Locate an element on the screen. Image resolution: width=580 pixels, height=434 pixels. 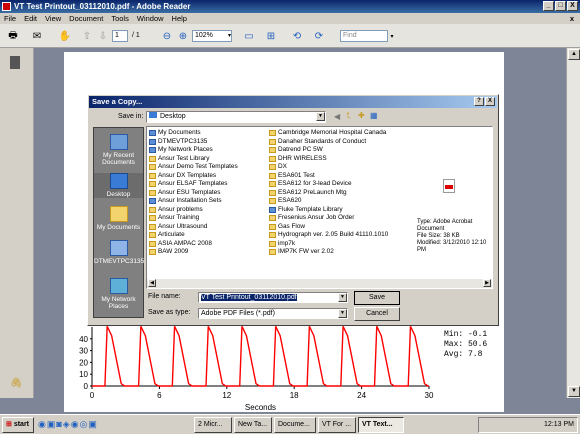
menu-tools: Tools is located at coordinates (120, 18).